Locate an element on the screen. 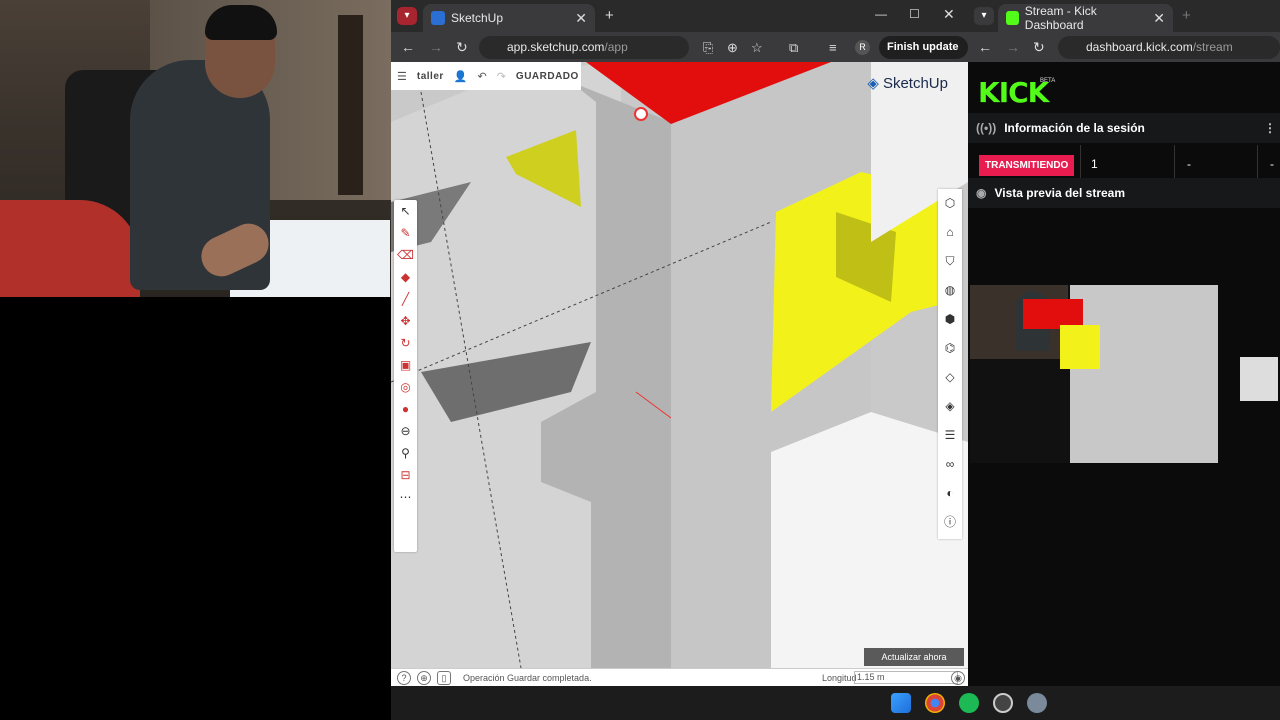 The width and height of the screenshot is (1280, 720). tab-title: SketchUp is located at coordinates (477, 18).